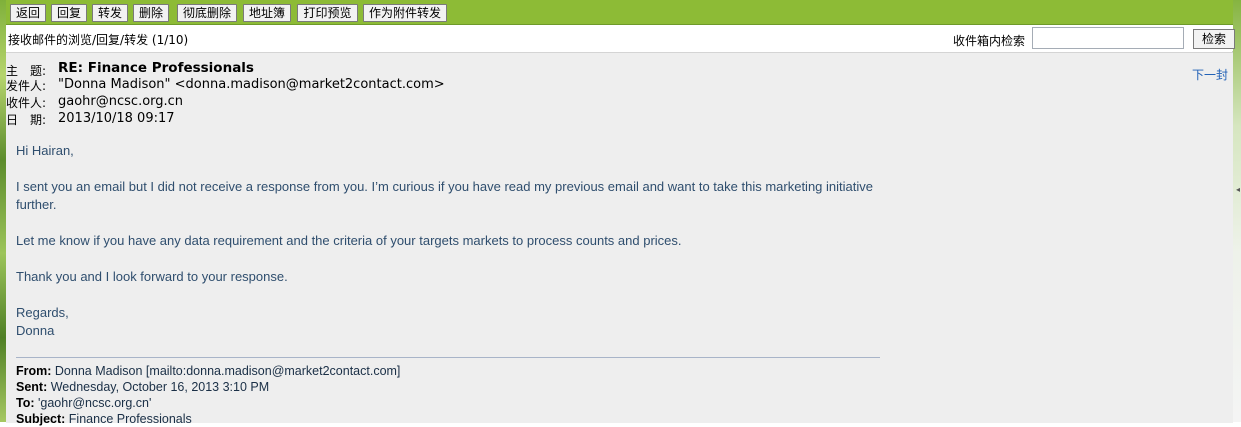  What do you see at coordinates (98, 40) in the screenshot?
I see `breadcrumb: 接收邮件的浏览/回复/转发 (1/10)` at bounding box center [98, 40].